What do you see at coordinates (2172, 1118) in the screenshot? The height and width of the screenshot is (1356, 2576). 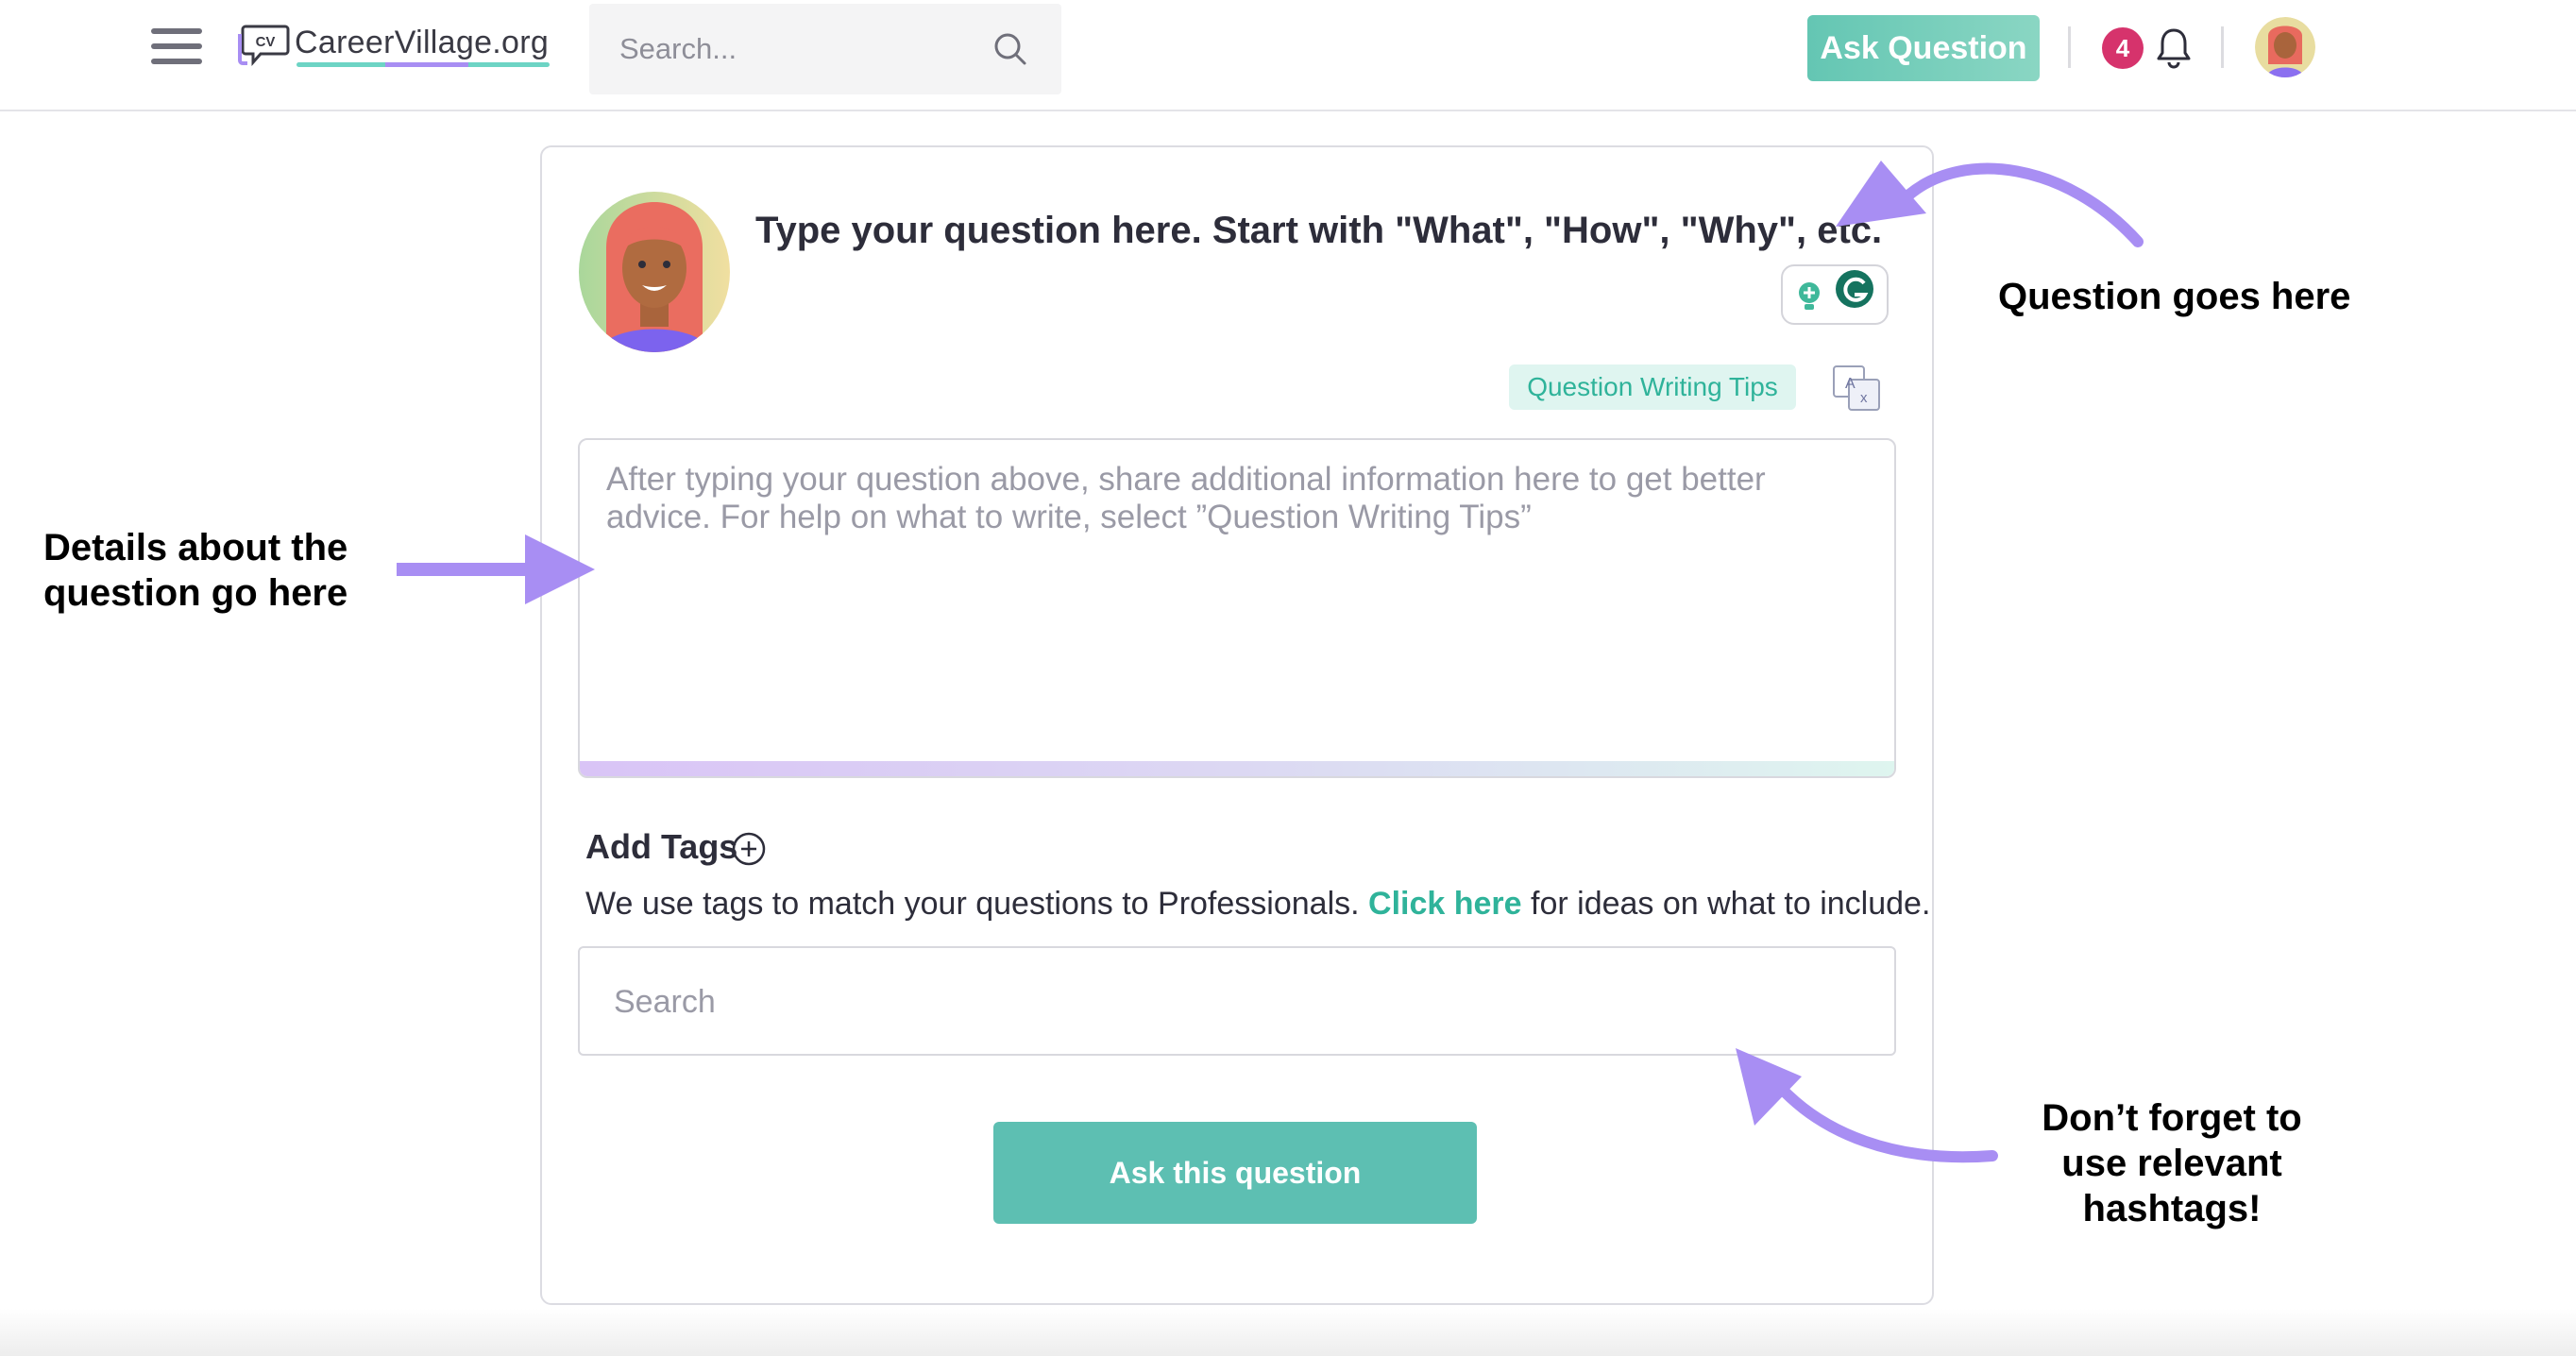 I see `annotation-hashtags-line1: Don’t forget to` at bounding box center [2172, 1118].